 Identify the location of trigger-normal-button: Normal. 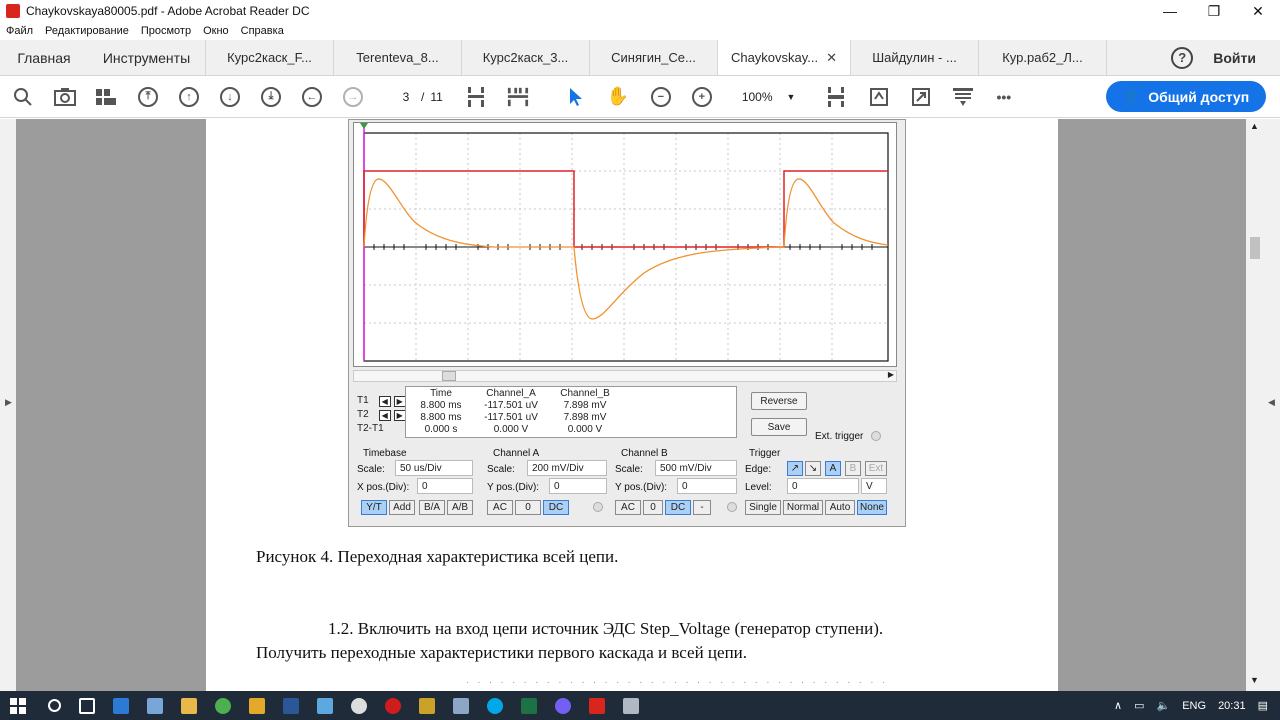
(803, 507).